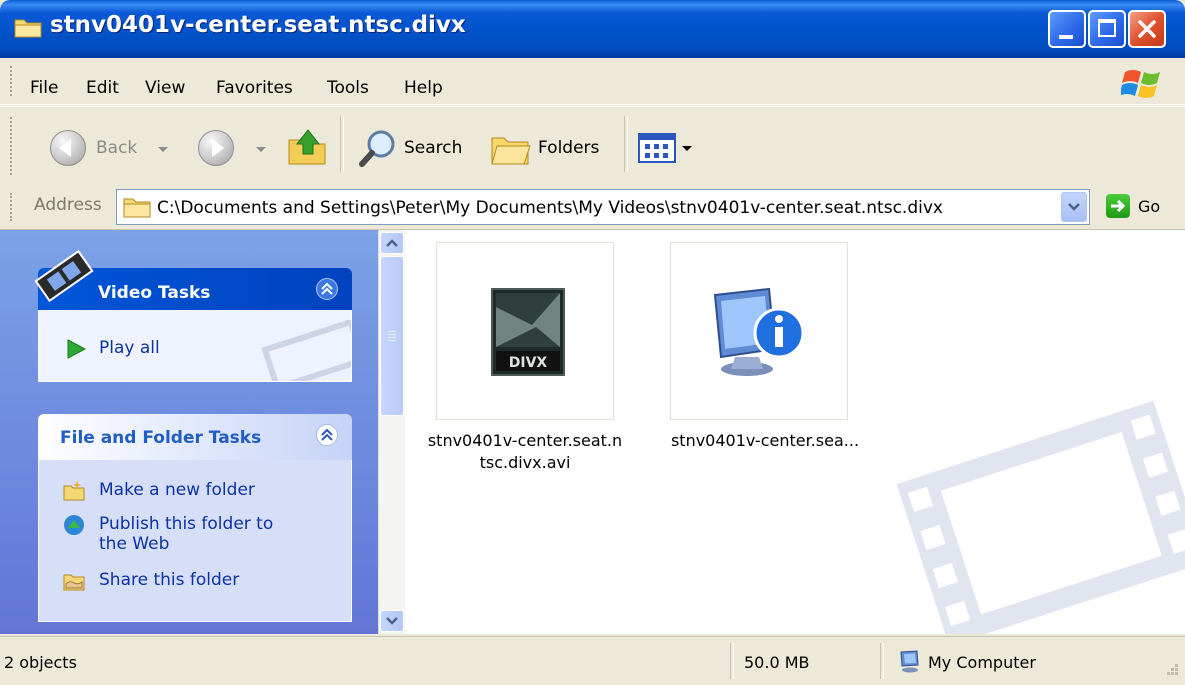 The image size is (1185, 685). I want to click on close-button, so click(1147, 29).